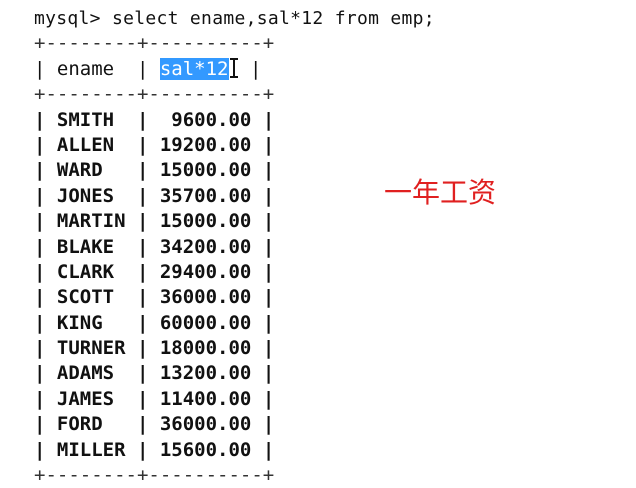 Image resolution: width=636 pixels, height=488 pixels. I want to click on cell-sal12: 34200.00, so click(205, 246).